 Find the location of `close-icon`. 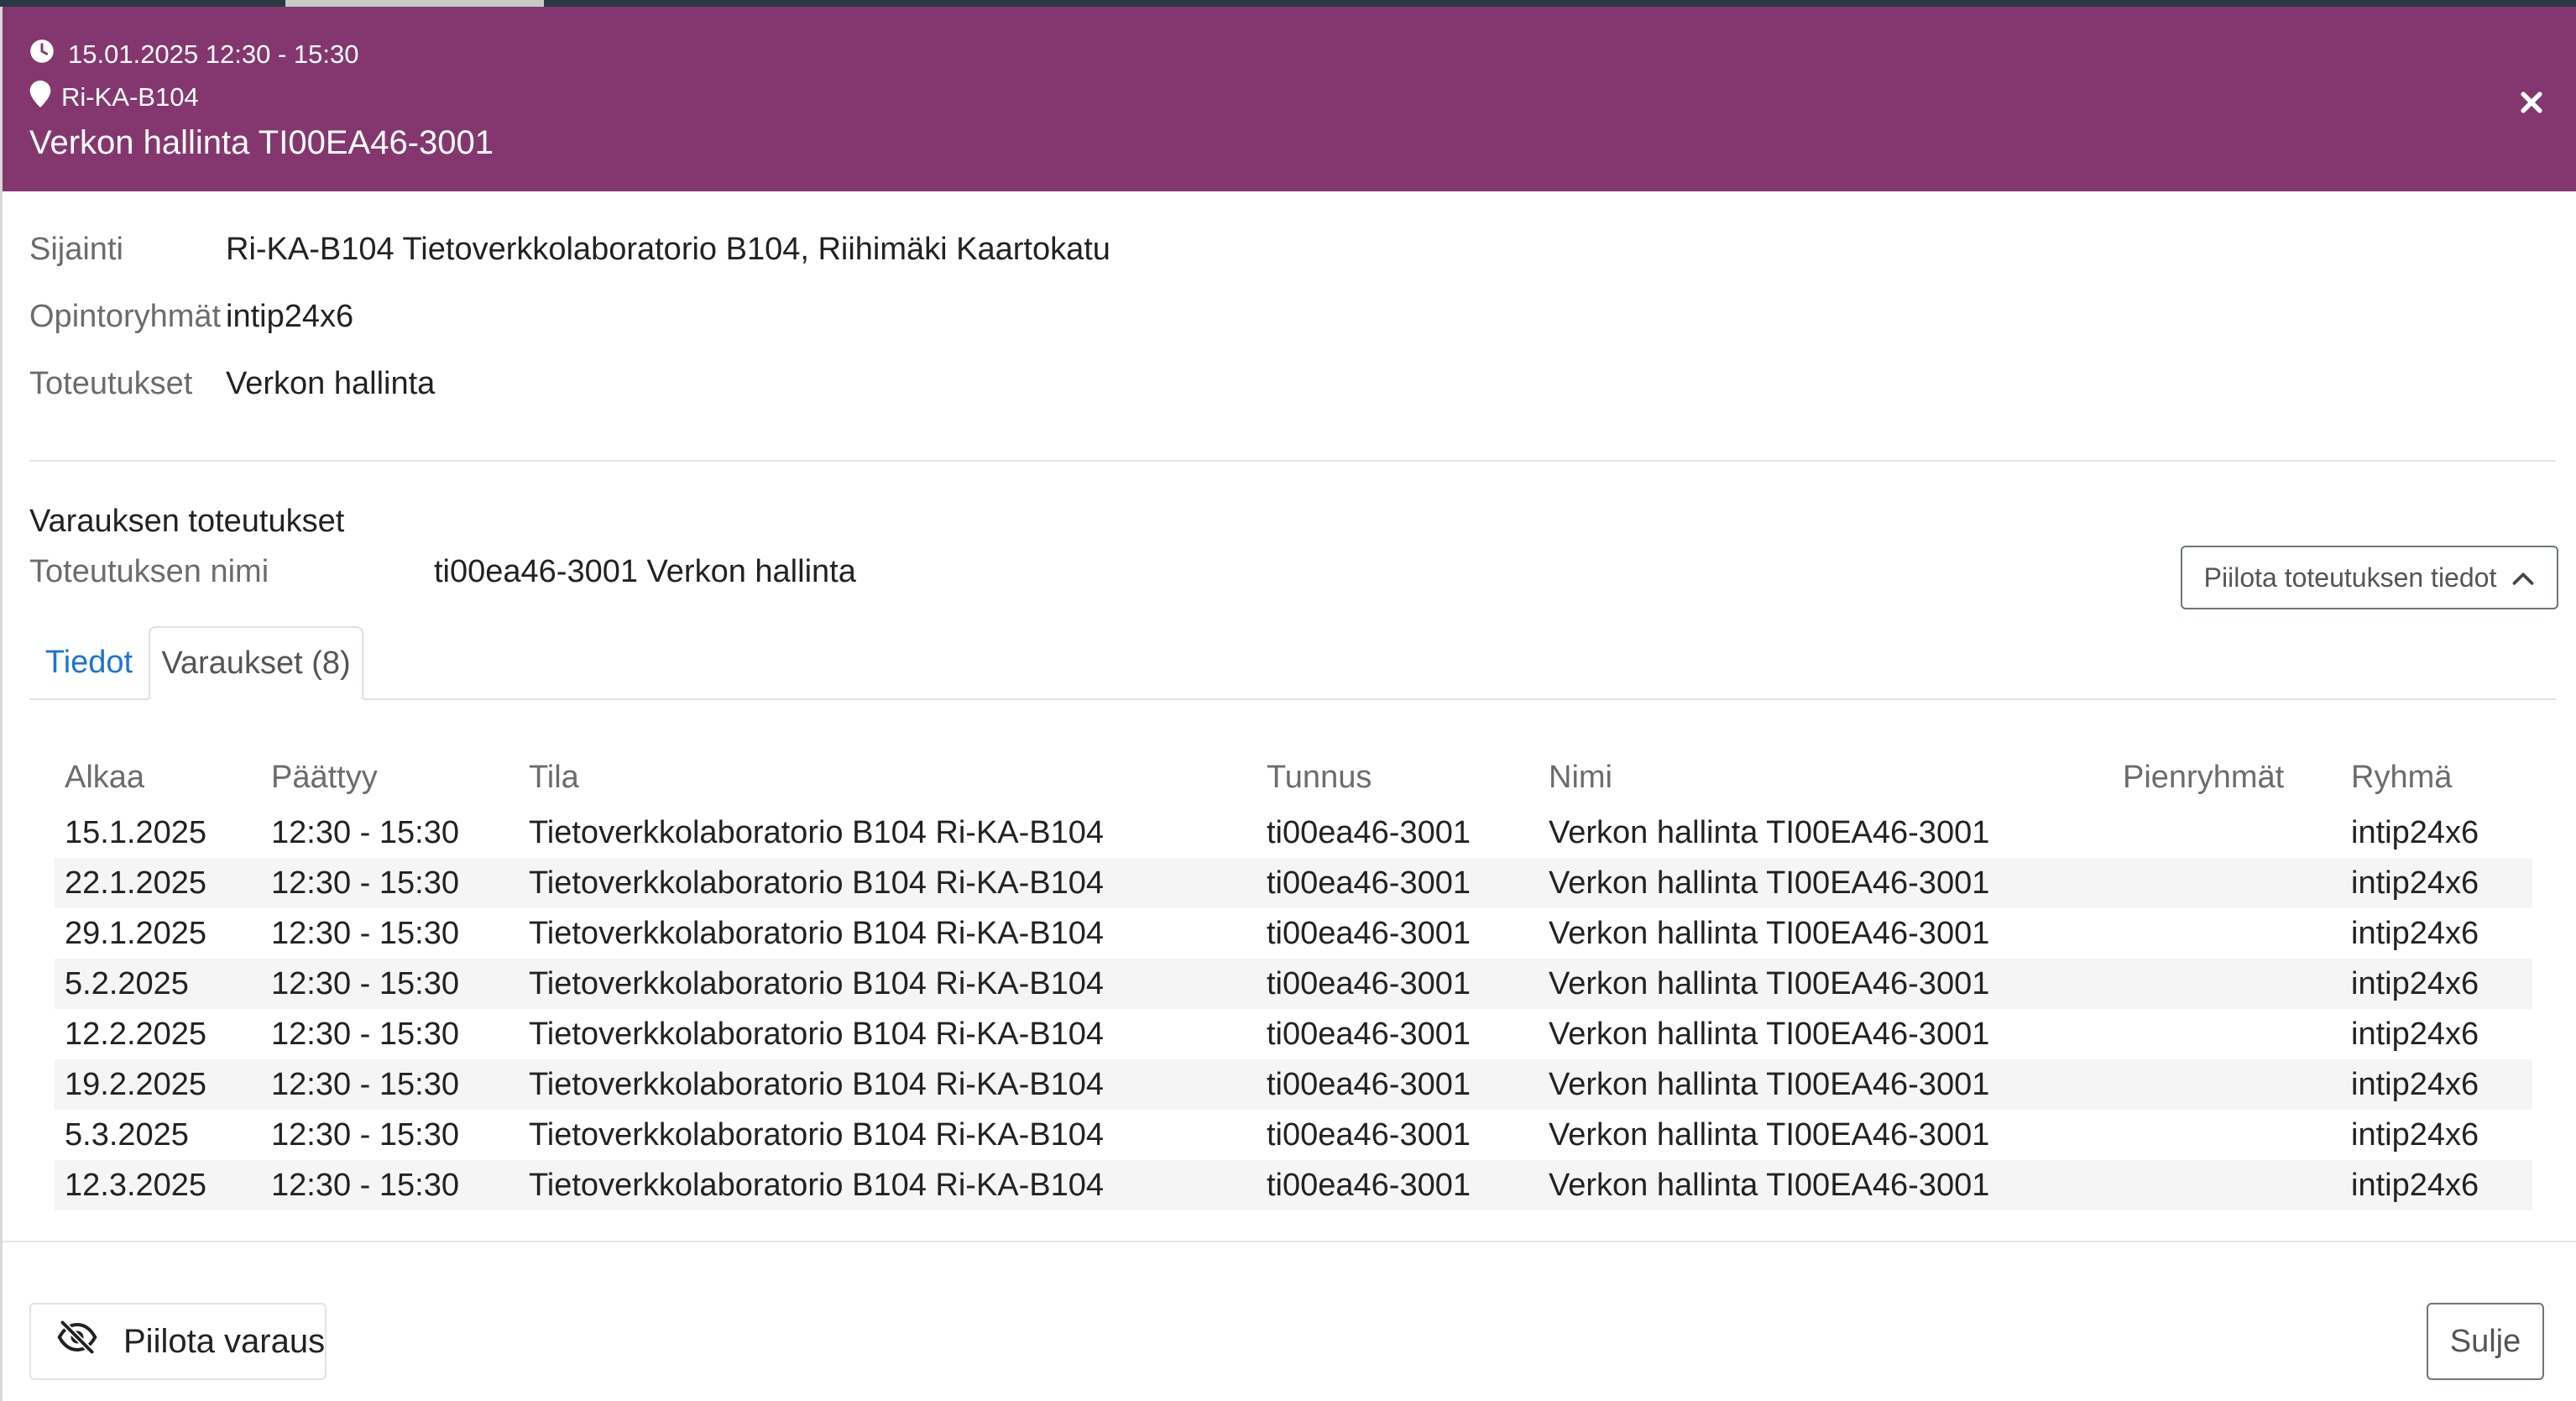

close-icon is located at coordinates (2531, 104).